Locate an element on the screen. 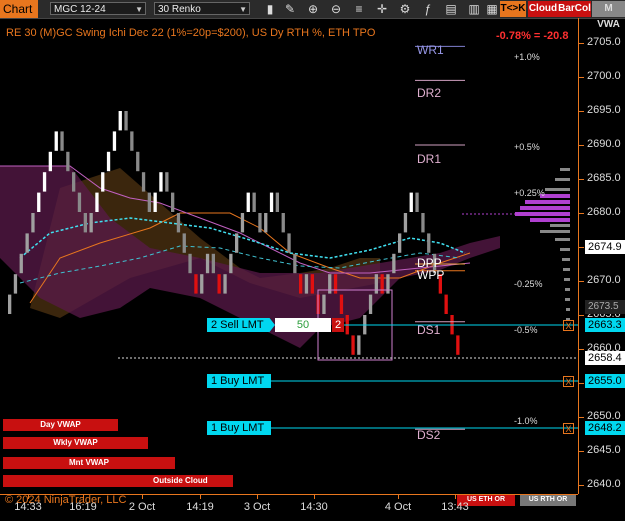 The width and height of the screenshot is (625, 521). instrument-selector: MGC 12-24 ▼ is located at coordinates (98, 8).